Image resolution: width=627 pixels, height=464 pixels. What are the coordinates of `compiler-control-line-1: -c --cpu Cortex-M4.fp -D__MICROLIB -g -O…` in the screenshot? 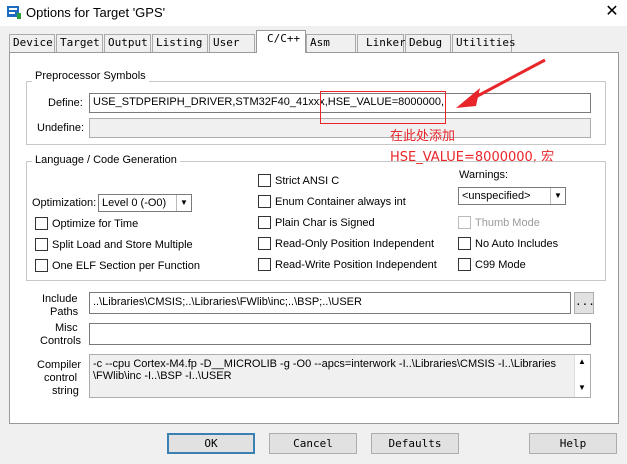 It's located at (325, 364).